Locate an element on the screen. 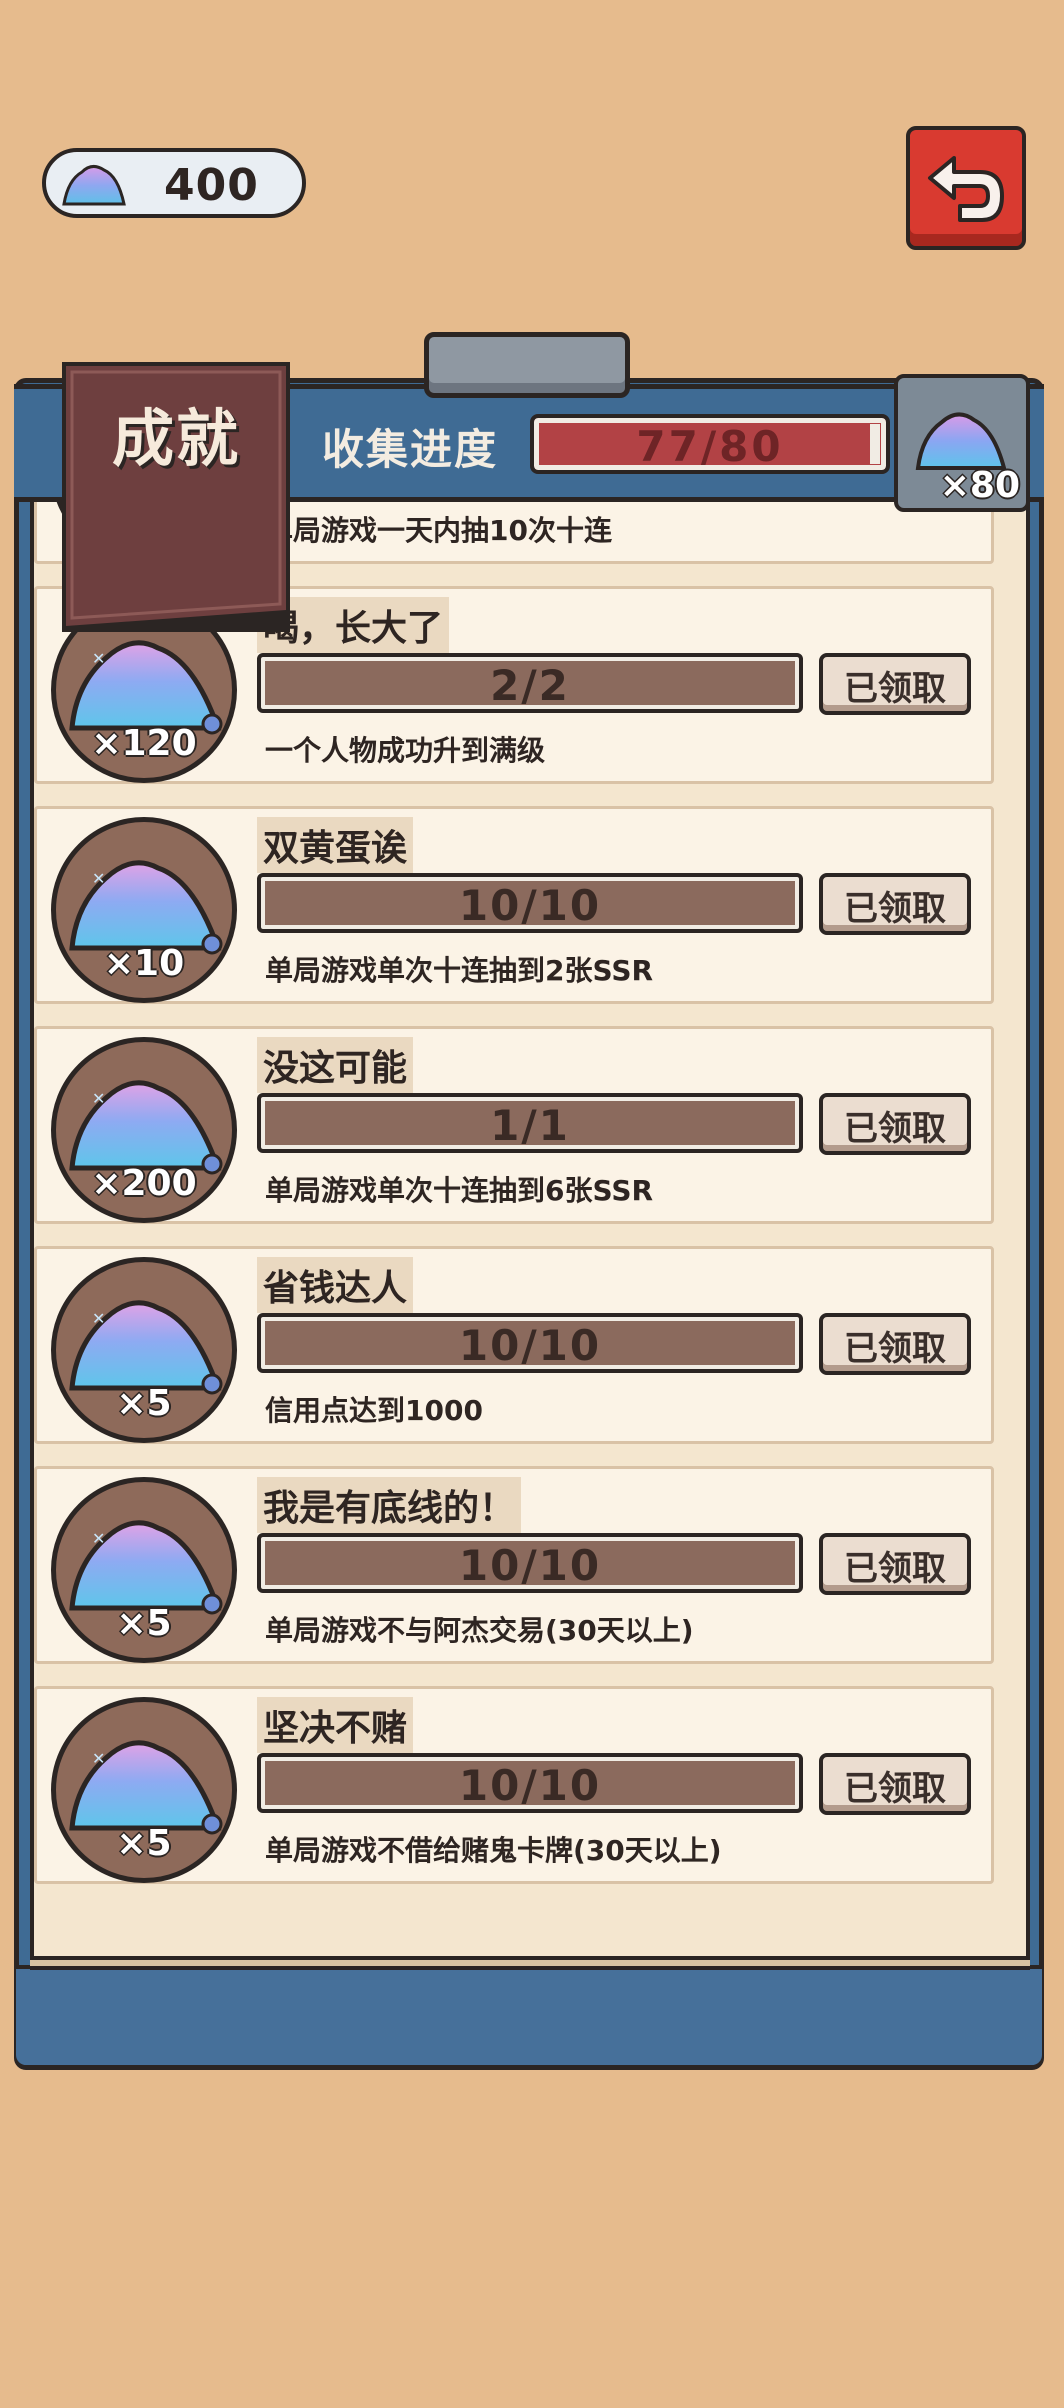 The width and height of the screenshot is (1064, 2408). achievement-description: 单局游戏单次十连抽到6张SSR is located at coordinates (459, 1190).